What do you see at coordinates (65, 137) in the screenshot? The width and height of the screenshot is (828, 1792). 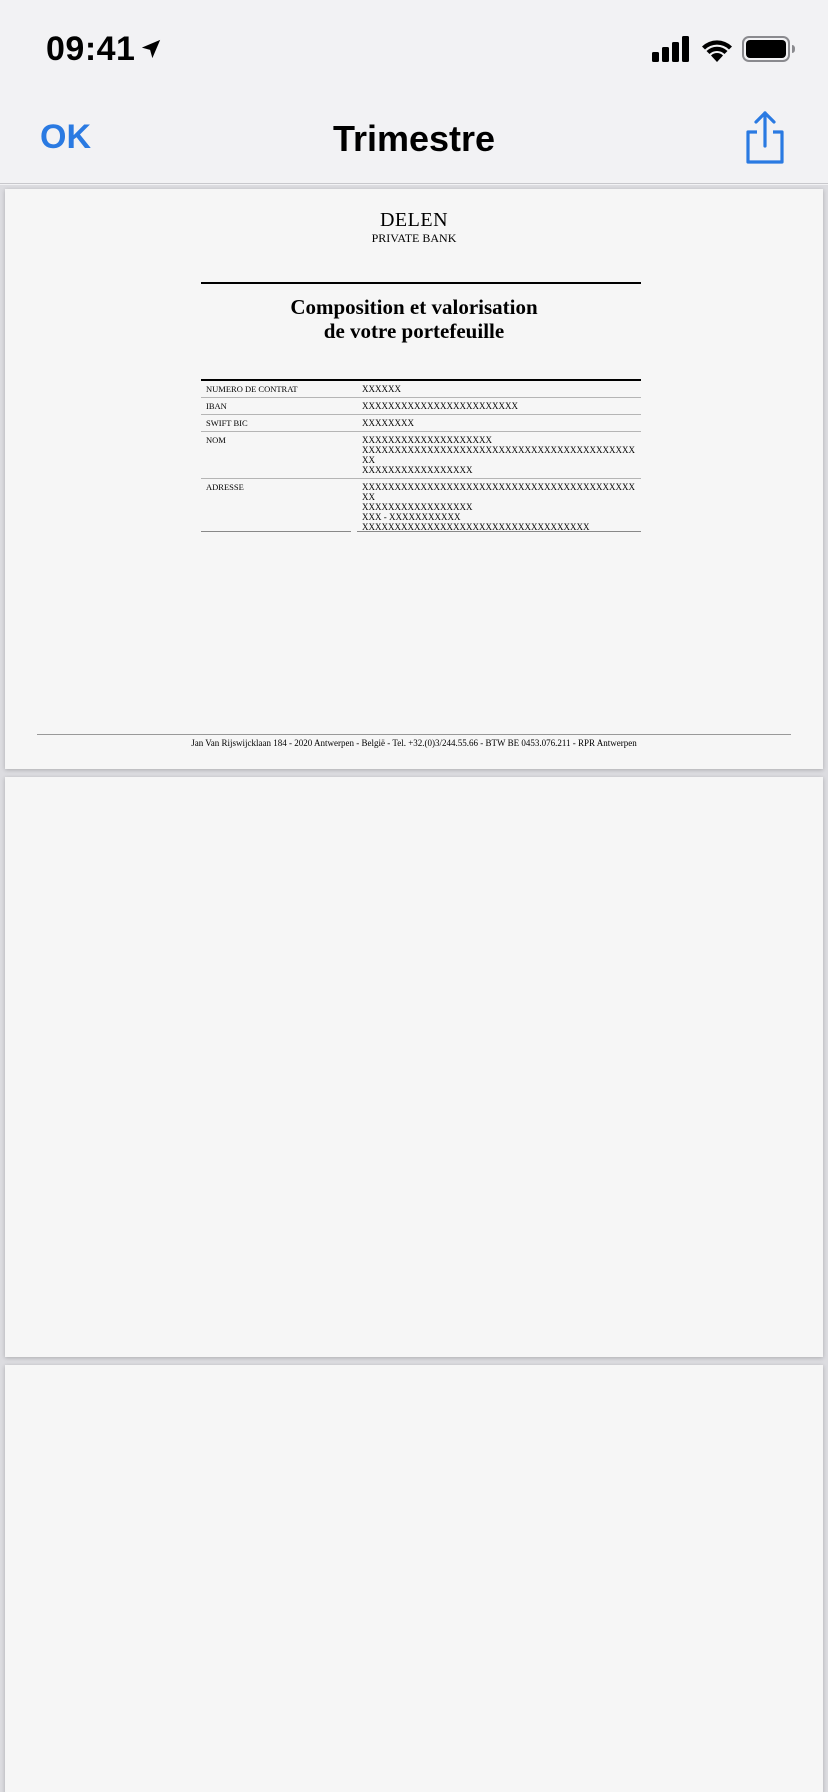 I see `ok-button: OK` at bounding box center [65, 137].